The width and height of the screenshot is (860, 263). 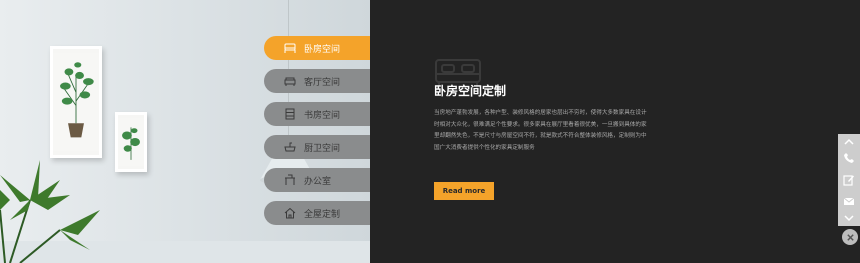 I want to click on menu-item-whole-house: 全屋定制, so click(x=317, y=213).